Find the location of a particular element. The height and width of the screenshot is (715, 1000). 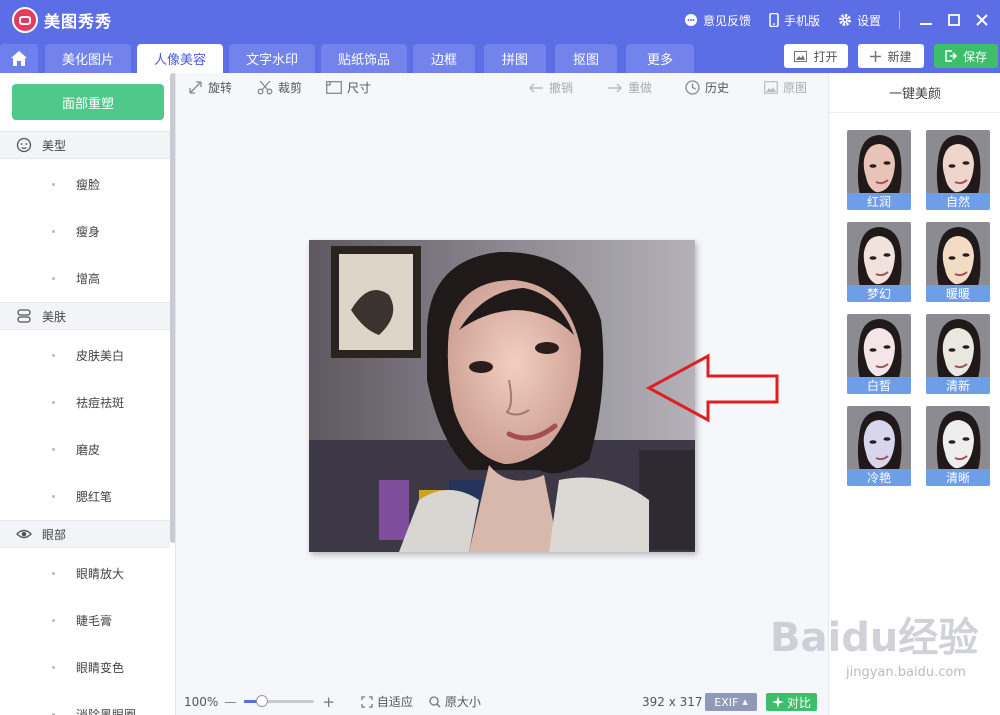

tool-blush: 腮红笔 is located at coordinates (85, 496).